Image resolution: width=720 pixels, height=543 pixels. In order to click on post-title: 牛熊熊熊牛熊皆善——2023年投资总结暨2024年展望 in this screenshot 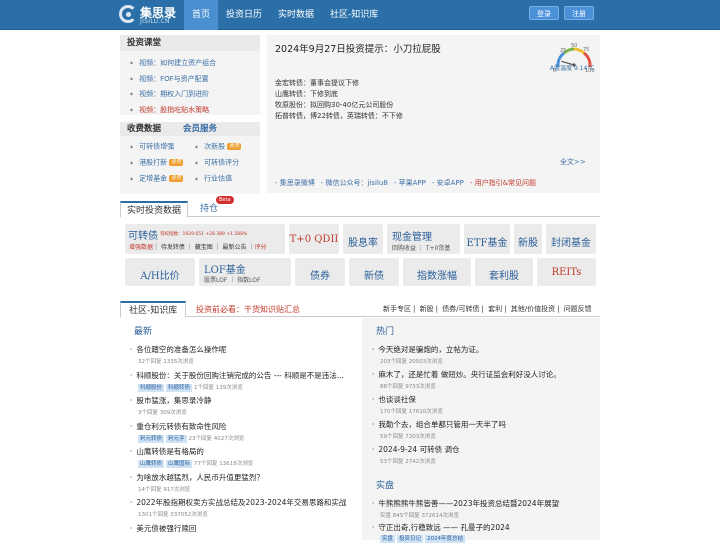, I will do `click(465, 503)`.